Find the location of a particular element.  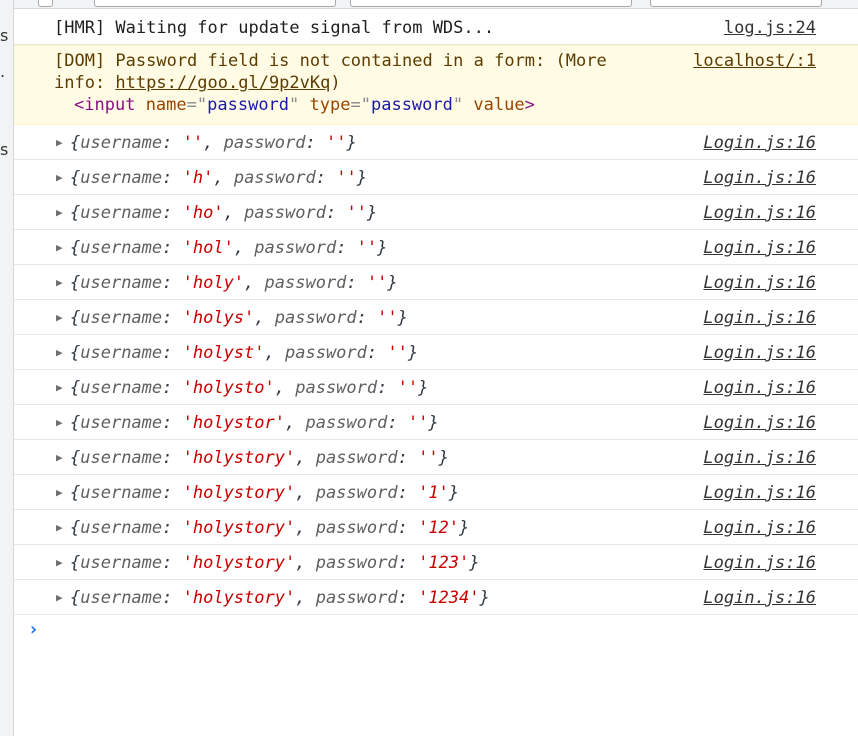

toolbar-level-select is located at coordinates (736, 3).